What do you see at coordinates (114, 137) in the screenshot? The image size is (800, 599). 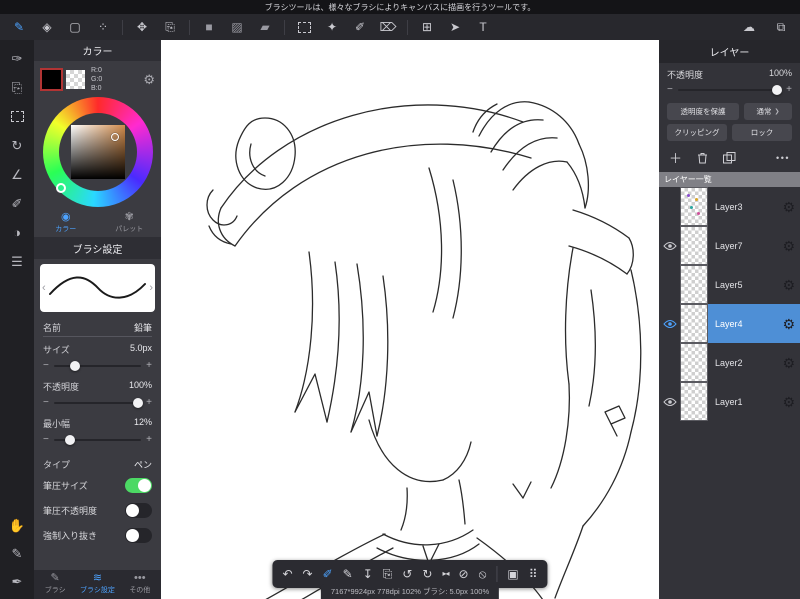 I see `sv-cursor` at bounding box center [114, 137].